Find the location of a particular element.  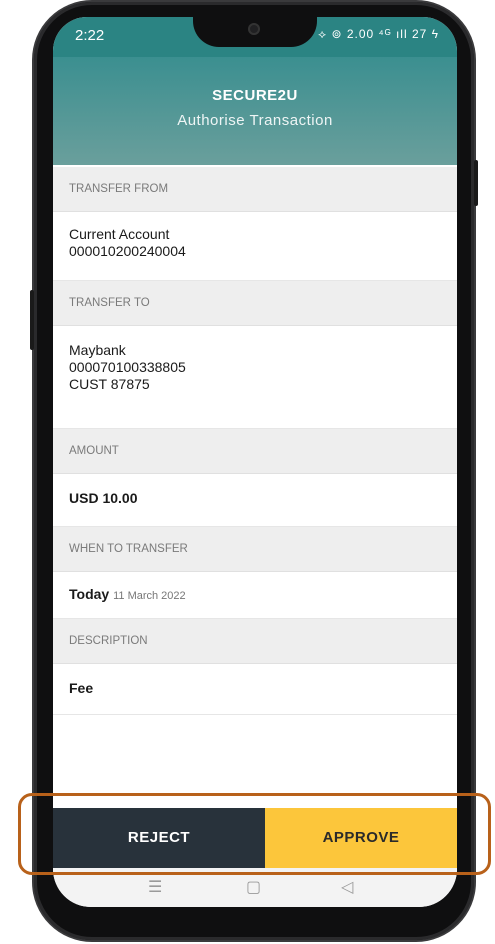

transfer-to-label: TRANSFER TO is located at coordinates (255, 303).